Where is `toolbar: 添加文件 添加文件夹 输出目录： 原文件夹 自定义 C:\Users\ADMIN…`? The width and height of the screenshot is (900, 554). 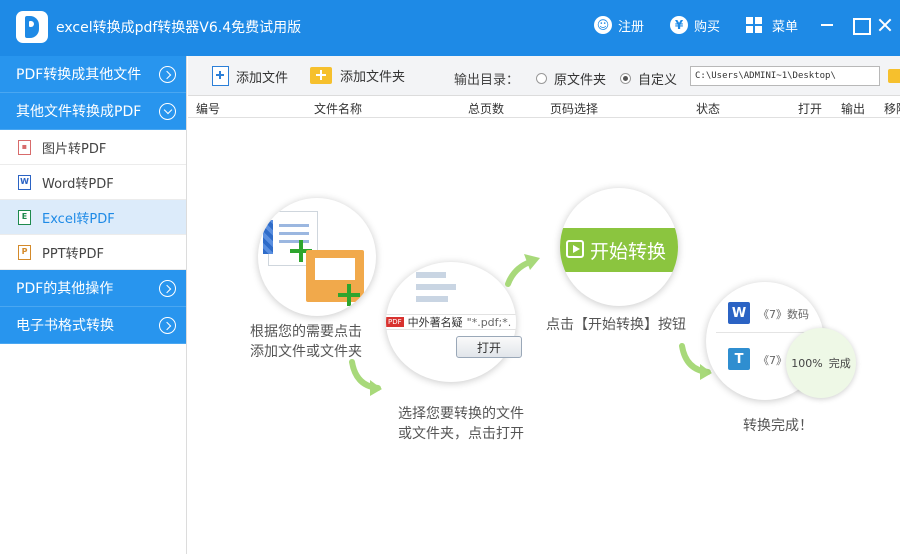 toolbar: 添加文件 添加文件夹 输出目录： 原文件夹 自定义 C:\Users\ADMIN… is located at coordinates (544, 76).